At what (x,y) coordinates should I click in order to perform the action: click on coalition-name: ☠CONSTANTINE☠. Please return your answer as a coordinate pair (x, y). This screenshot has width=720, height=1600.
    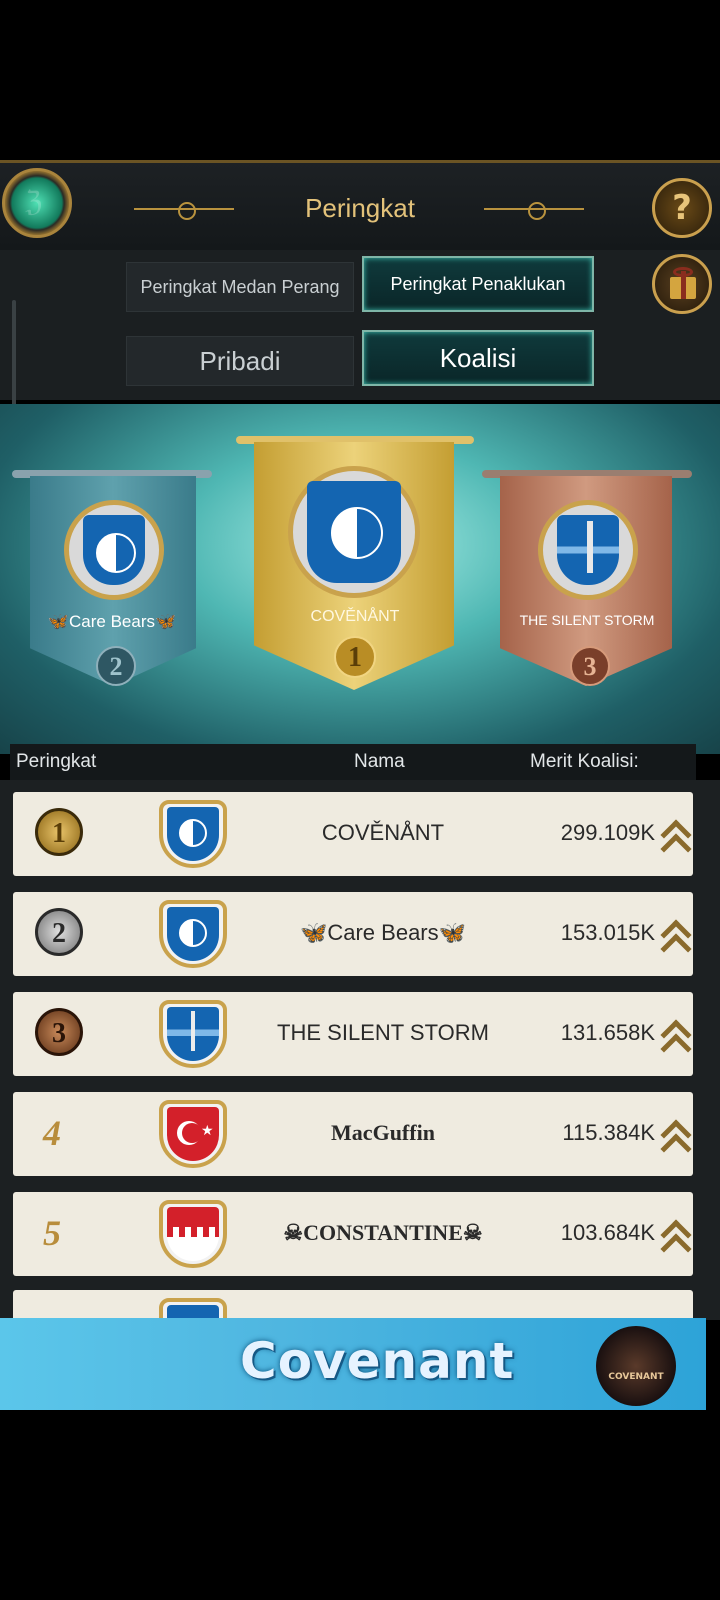
    Looking at the image, I should click on (383, 1232).